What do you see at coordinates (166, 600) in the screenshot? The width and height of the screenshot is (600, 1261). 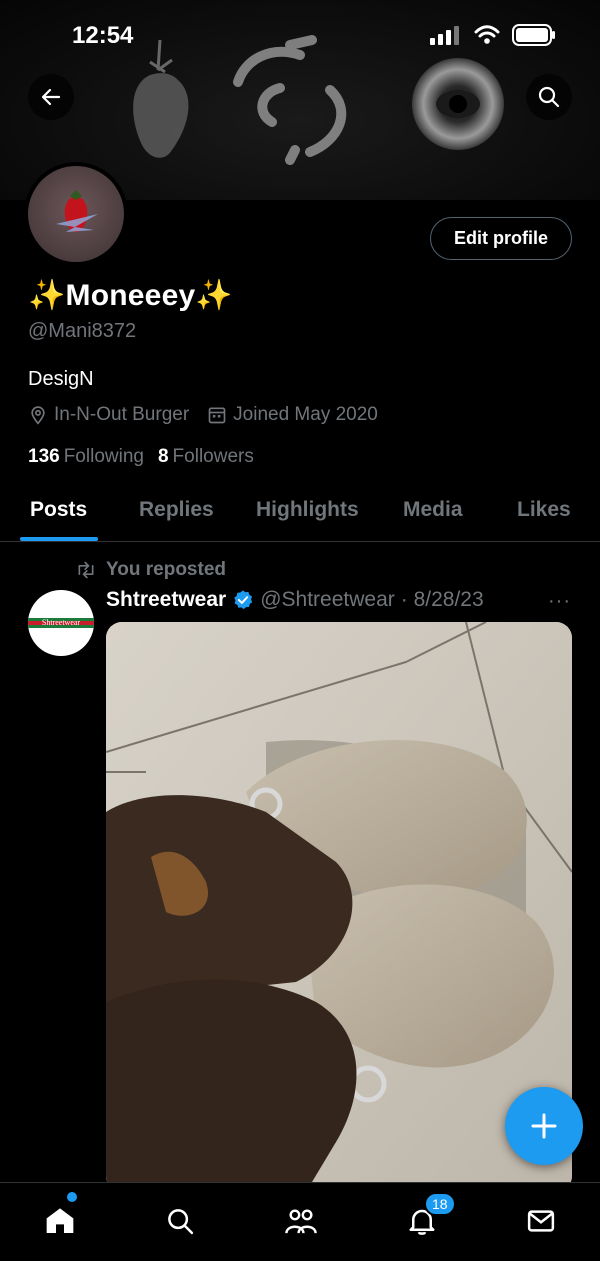 I see `post-author-name: Shtreetwear` at bounding box center [166, 600].